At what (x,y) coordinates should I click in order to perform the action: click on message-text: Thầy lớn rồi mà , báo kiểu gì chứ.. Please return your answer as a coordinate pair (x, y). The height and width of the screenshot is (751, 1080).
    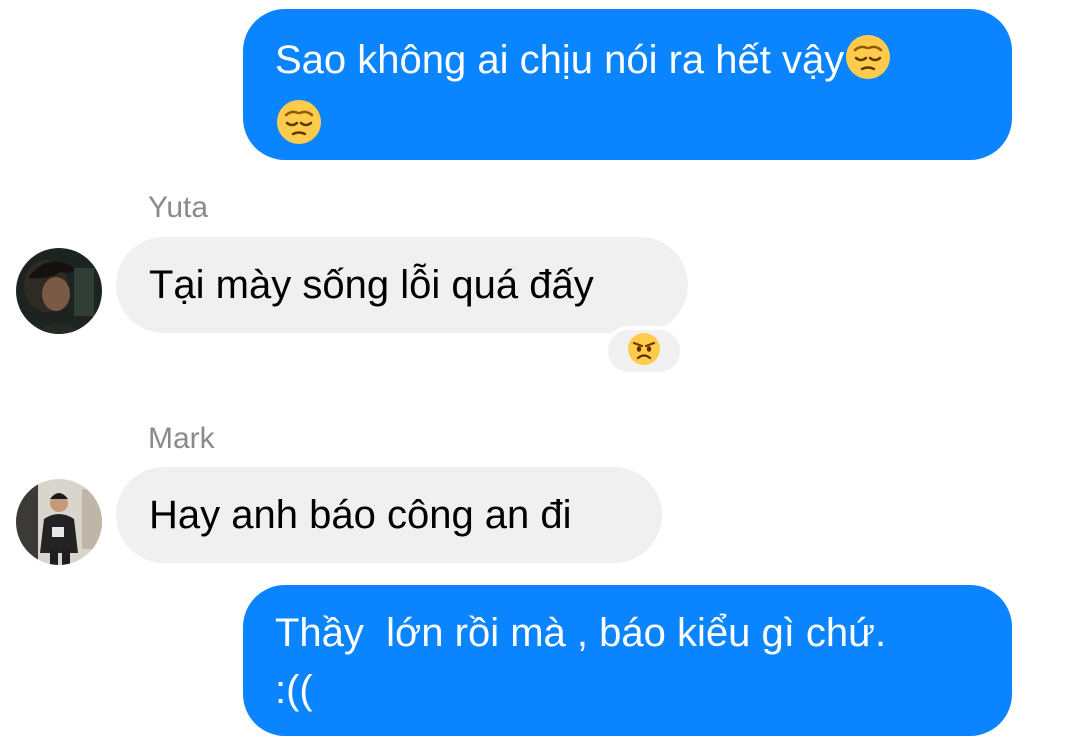
    Looking at the image, I should click on (581, 633).